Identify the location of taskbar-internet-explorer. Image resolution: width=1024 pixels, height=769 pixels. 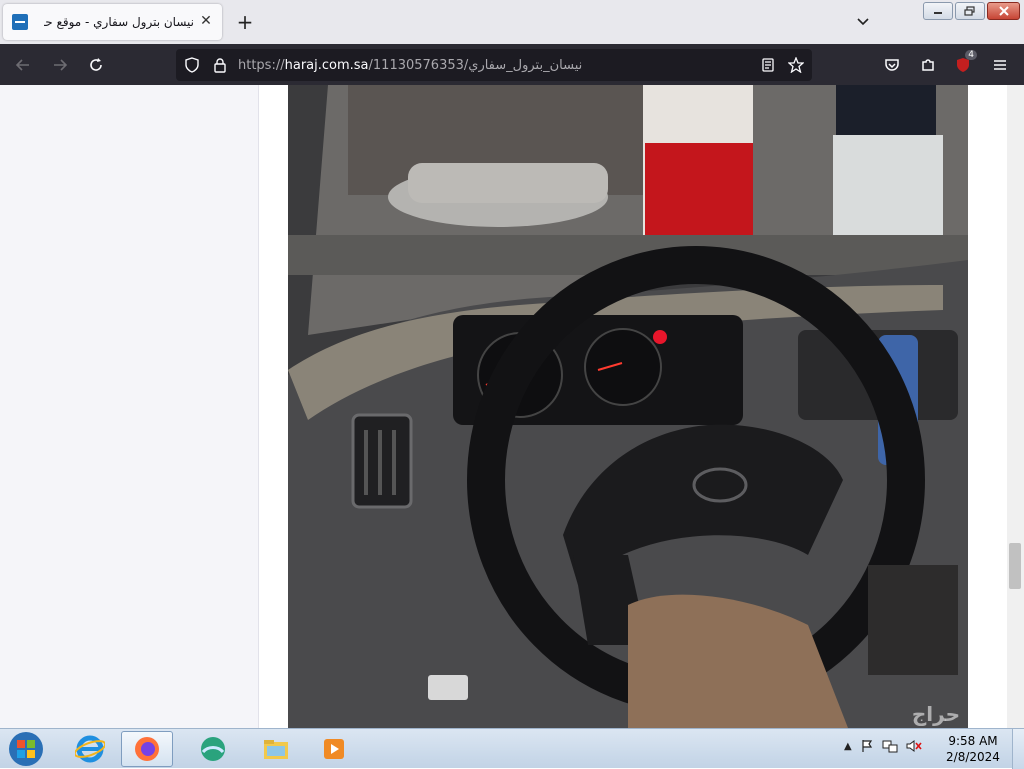
(90, 749).